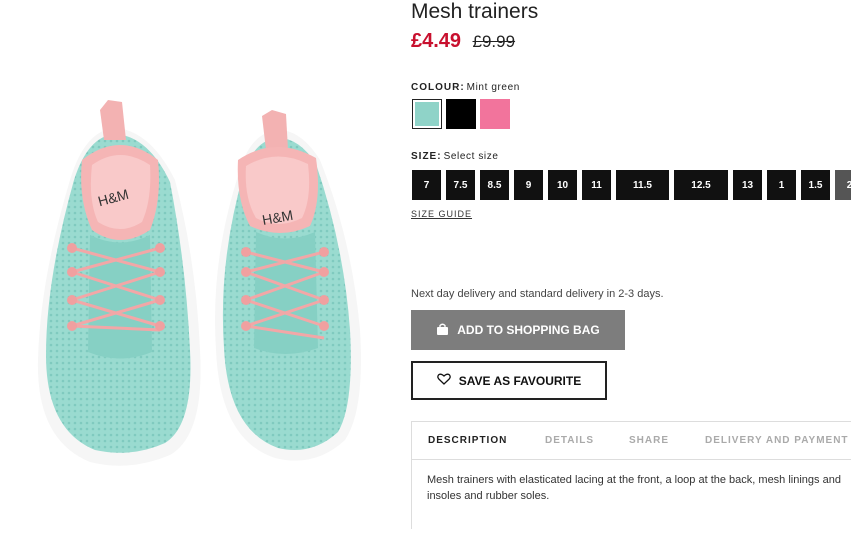 Image resolution: width=851 pixels, height=534 pixels. Describe the element at coordinates (747, 185) in the screenshot. I see `size-option-13: 13` at that location.